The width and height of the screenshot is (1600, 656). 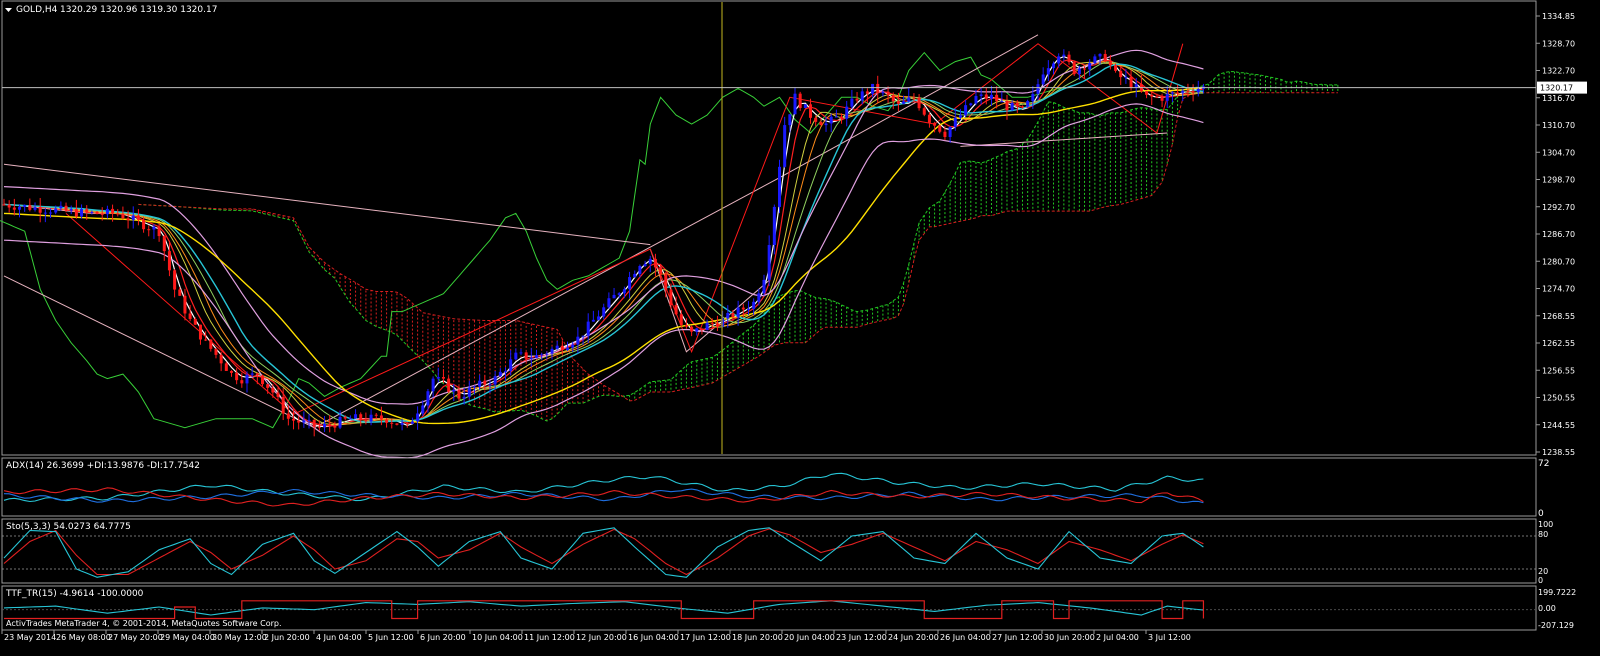 I want to click on time-tick-label: 27 May 20:00, so click(x=135, y=637).